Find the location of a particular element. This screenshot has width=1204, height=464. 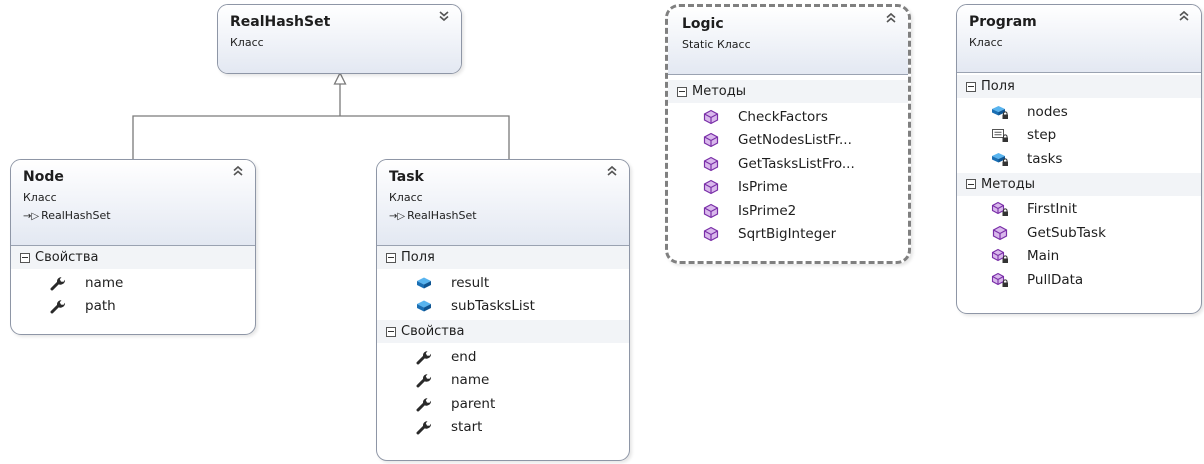

class-name: Task is located at coordinates (406, 177).